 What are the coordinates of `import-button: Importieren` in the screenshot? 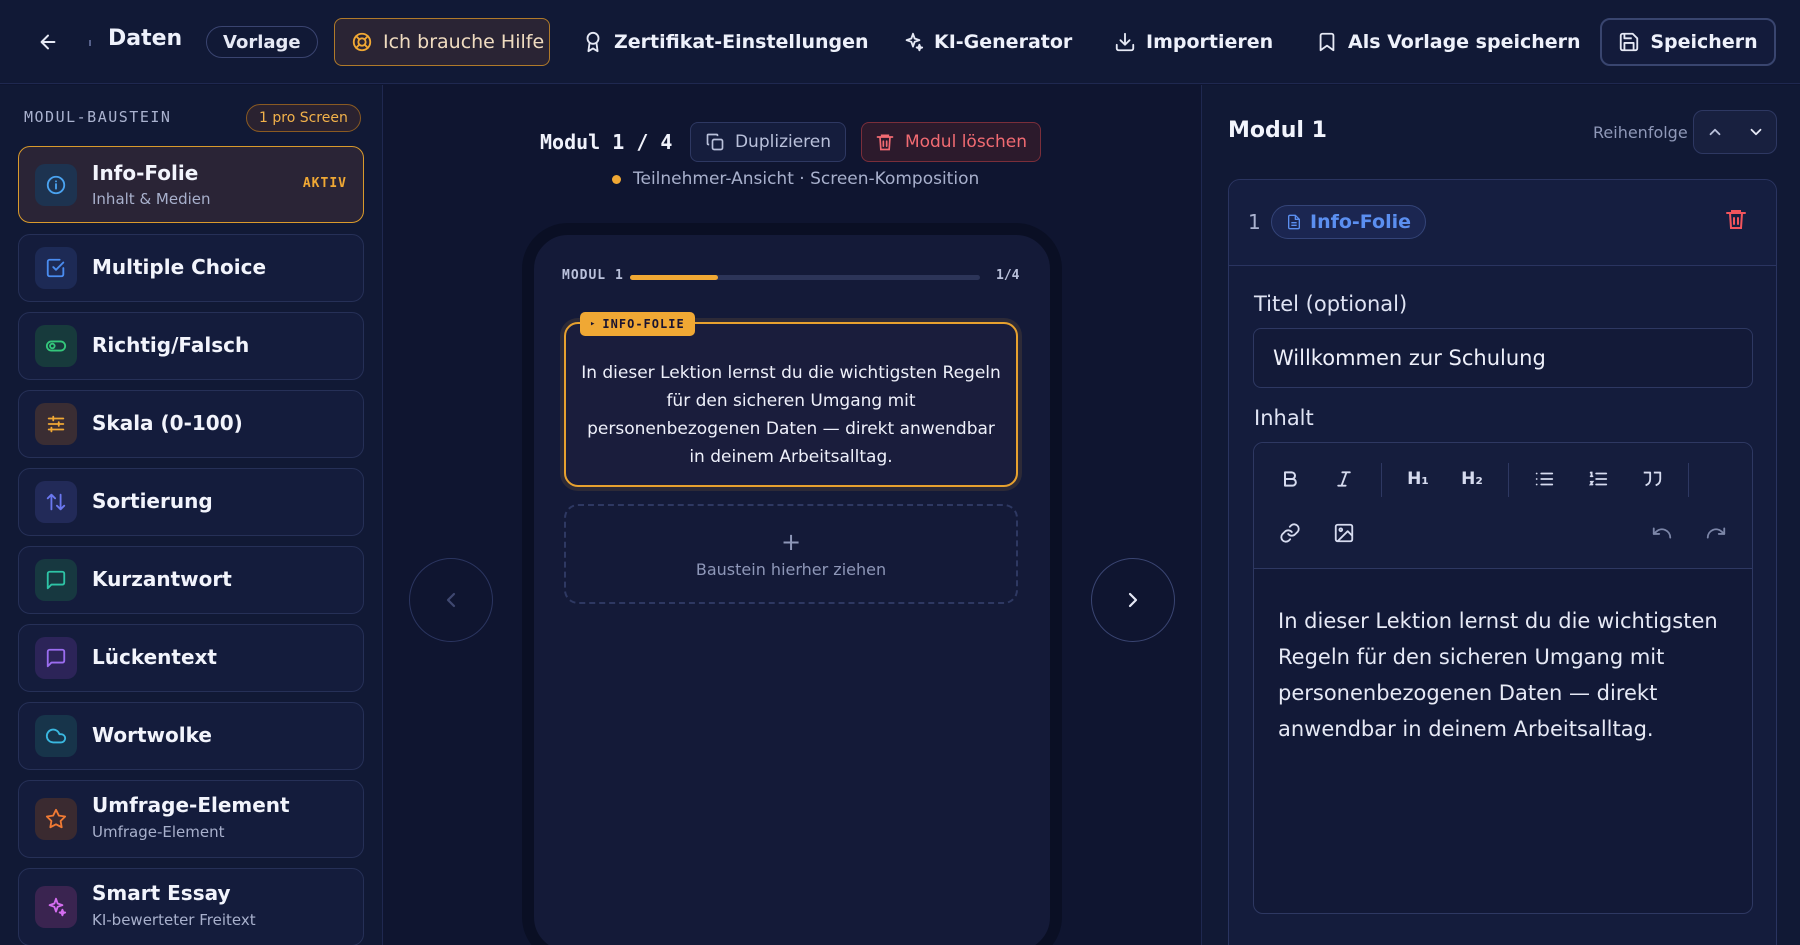 It's located at (1193, 42).